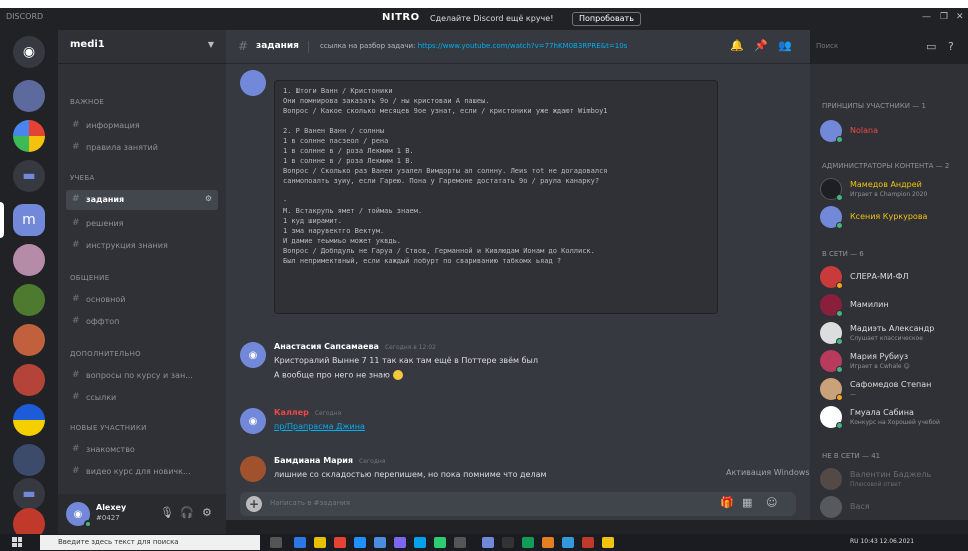 The image size is (968, 551). I want to click on member-name: Nolana, so click(864, 130).